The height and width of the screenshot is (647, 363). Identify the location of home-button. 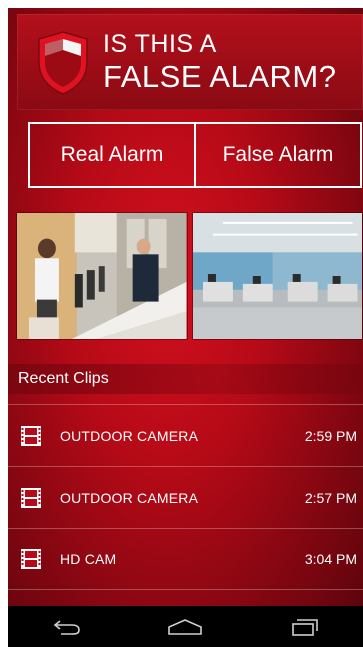
(185, 627).